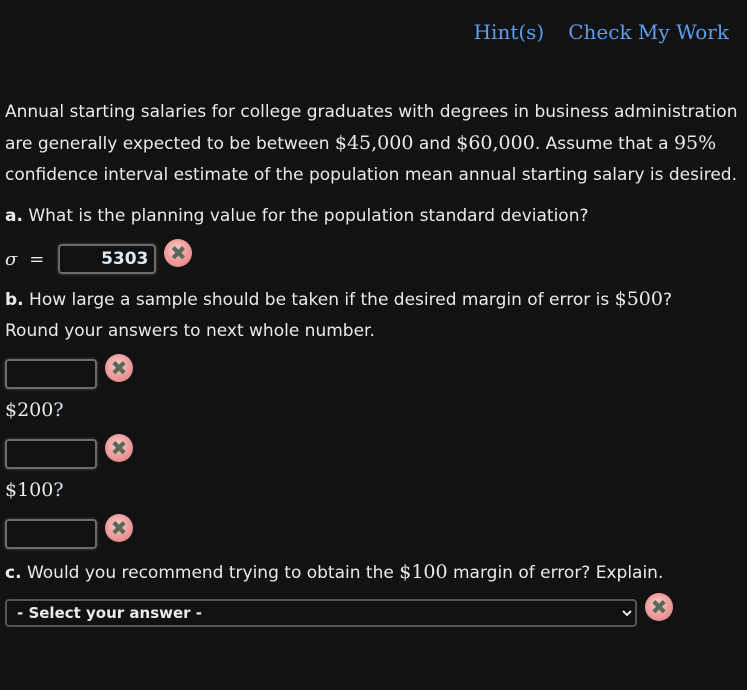  Describe the element at coordinates (435, 144) in the screenshot. I see `intro-and: and` at that location.